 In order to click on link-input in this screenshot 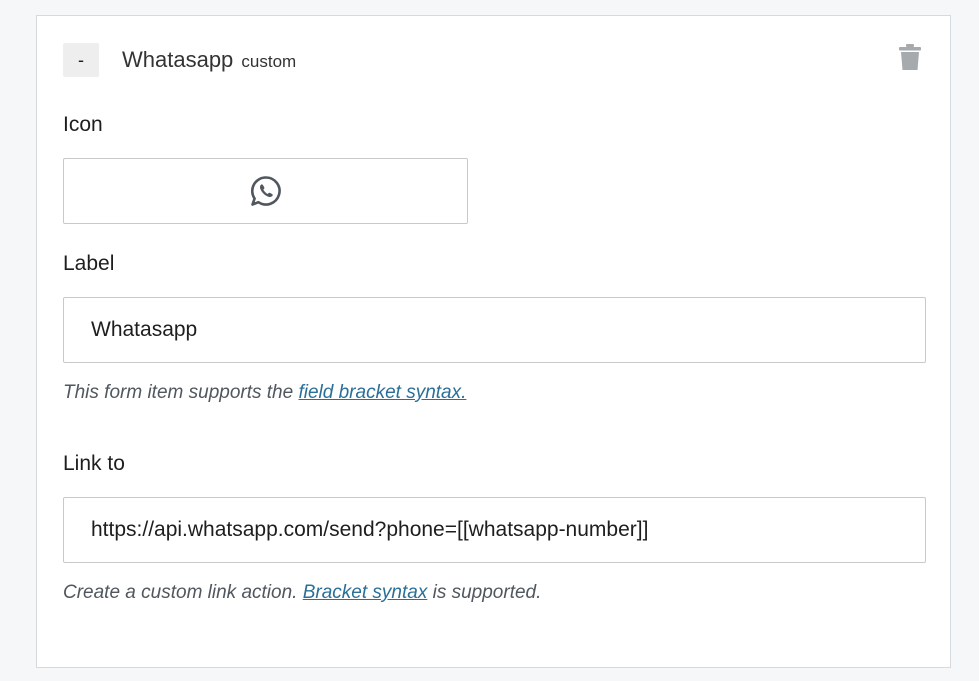, I will do `click(494, 530)`.